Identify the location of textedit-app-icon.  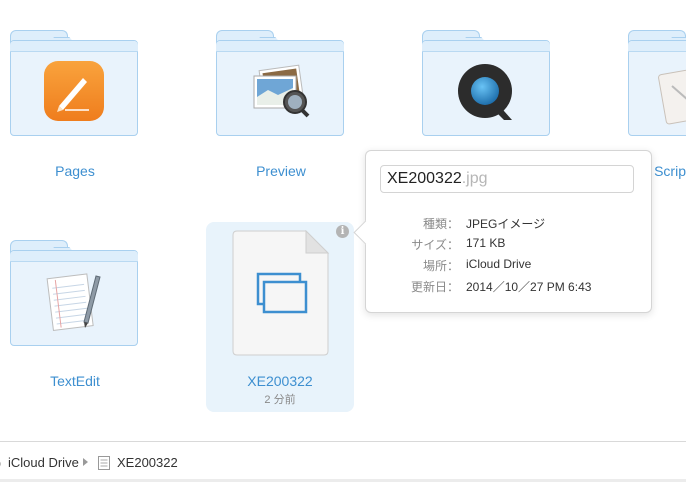
(73, 302).